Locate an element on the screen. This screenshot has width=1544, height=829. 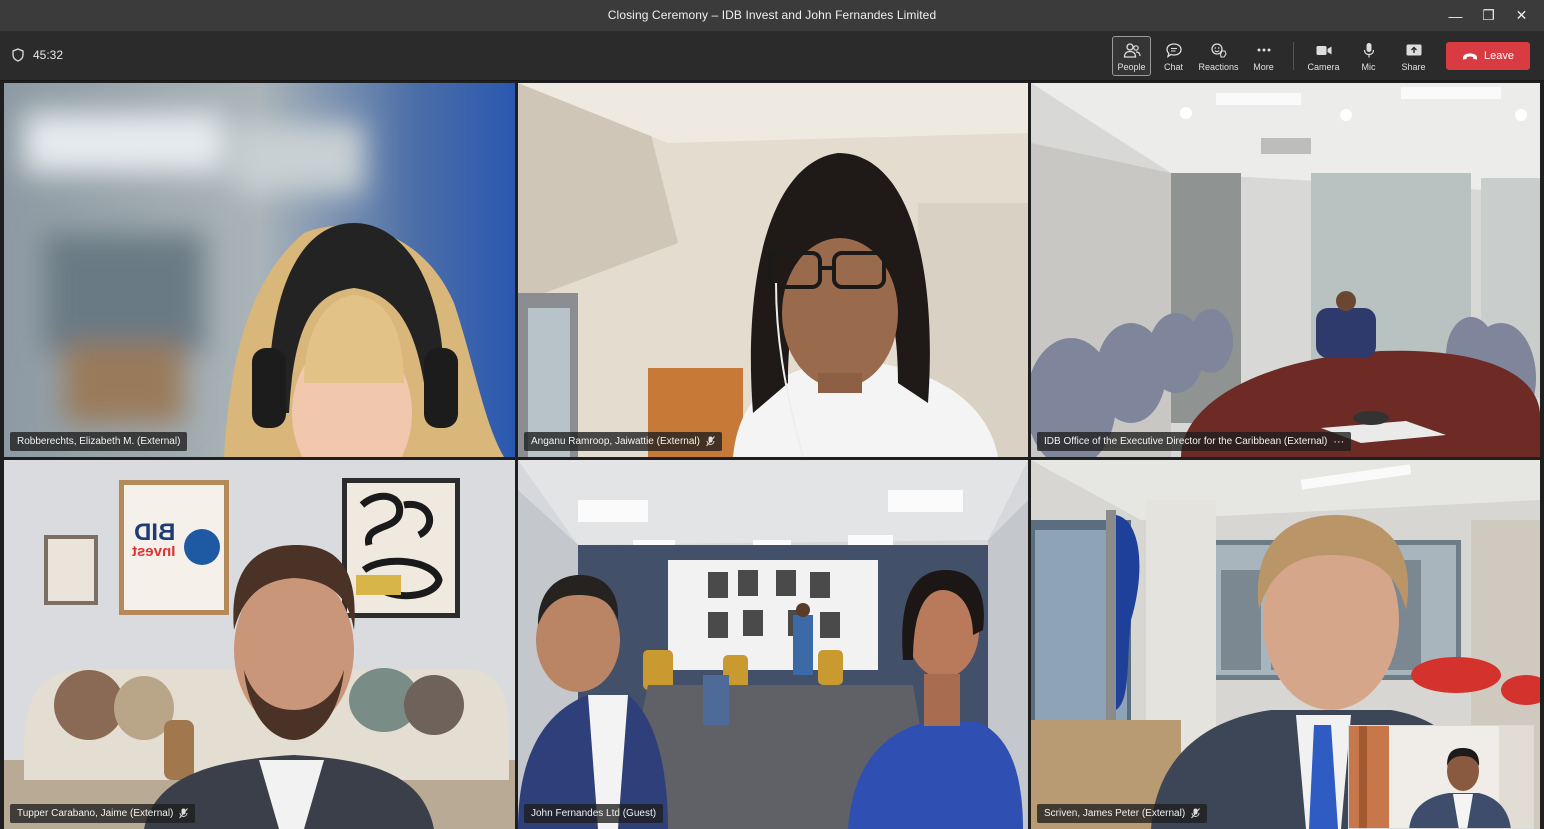
share-icon is located at coordinates (1413, 50).